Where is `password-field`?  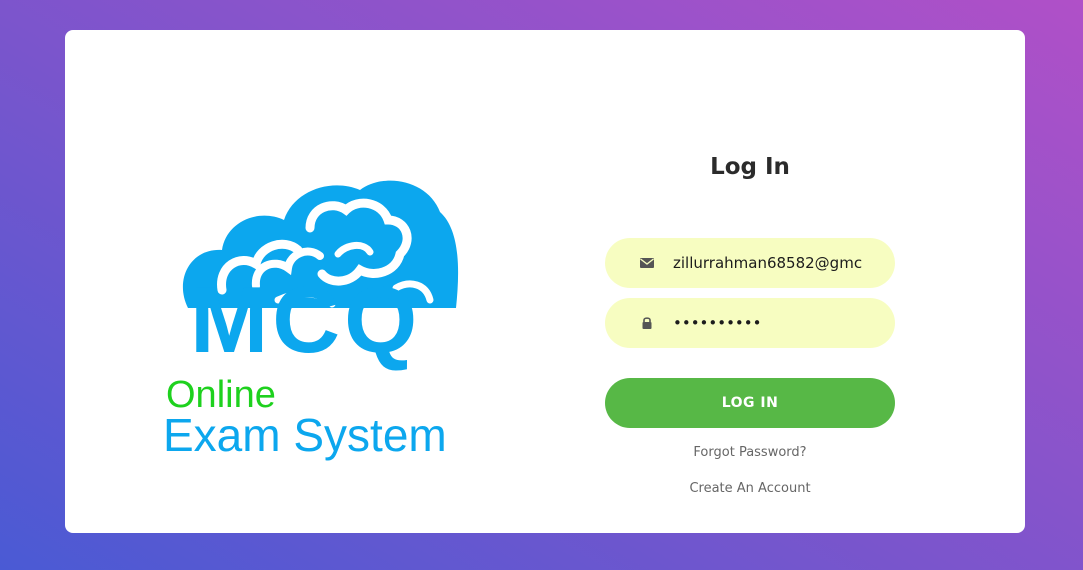
password-field is located at coordinates (750, 323).